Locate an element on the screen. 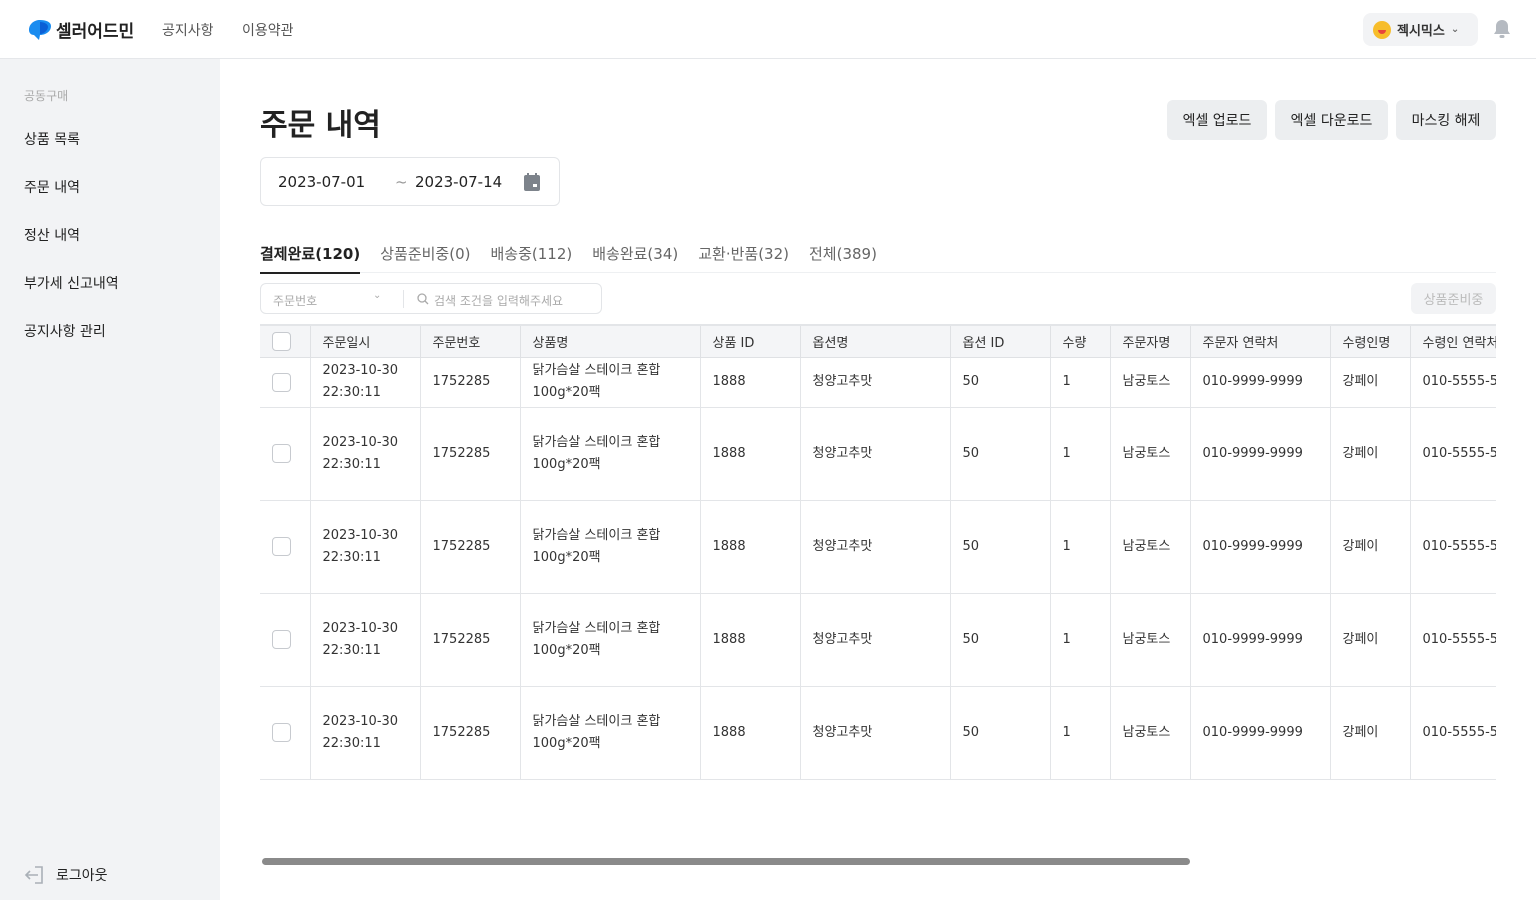 This screenshot has width=1536, height=900. avatar is located at coordinates (1382, 29).